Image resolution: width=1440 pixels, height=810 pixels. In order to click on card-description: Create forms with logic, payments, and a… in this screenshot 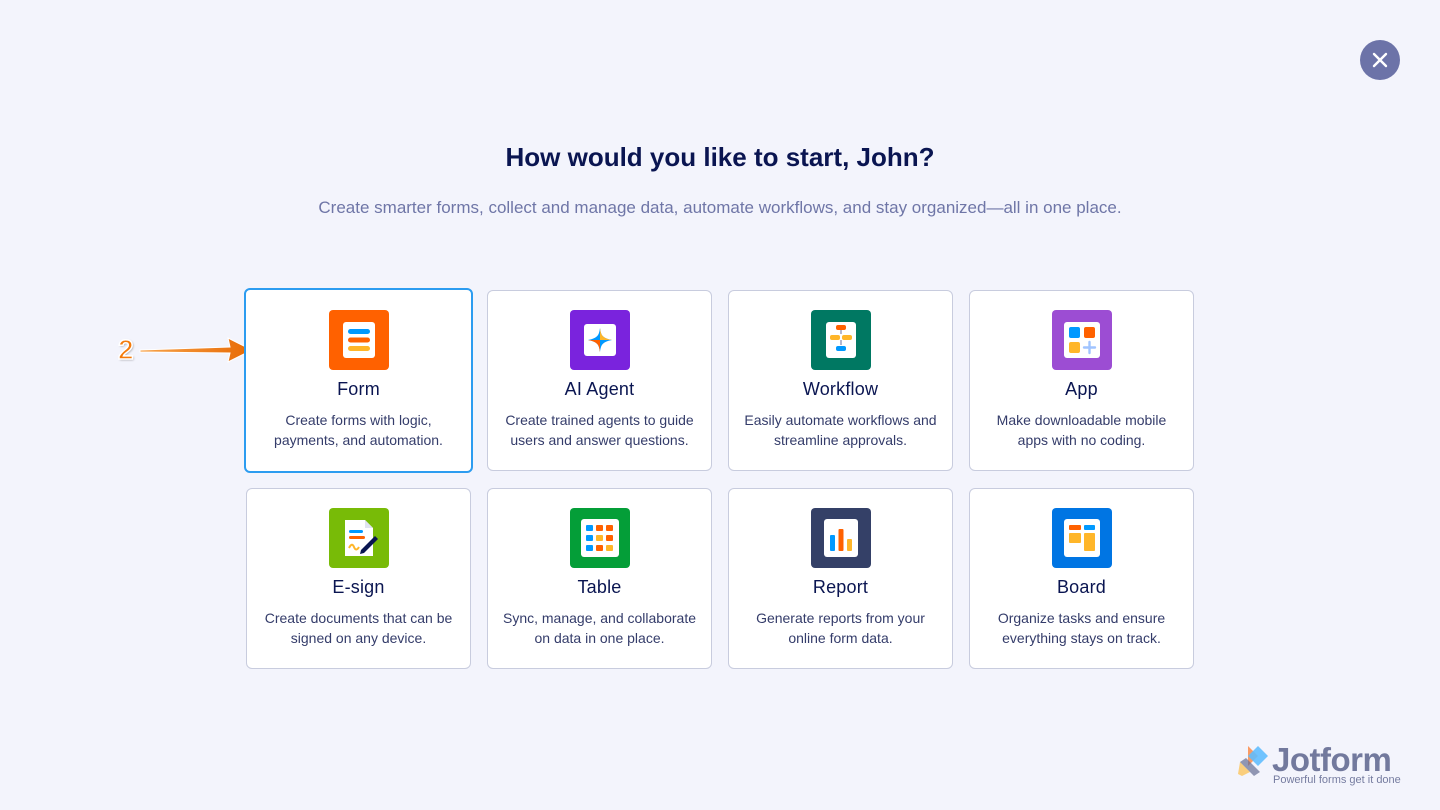, I will do `click(358, 430)`.